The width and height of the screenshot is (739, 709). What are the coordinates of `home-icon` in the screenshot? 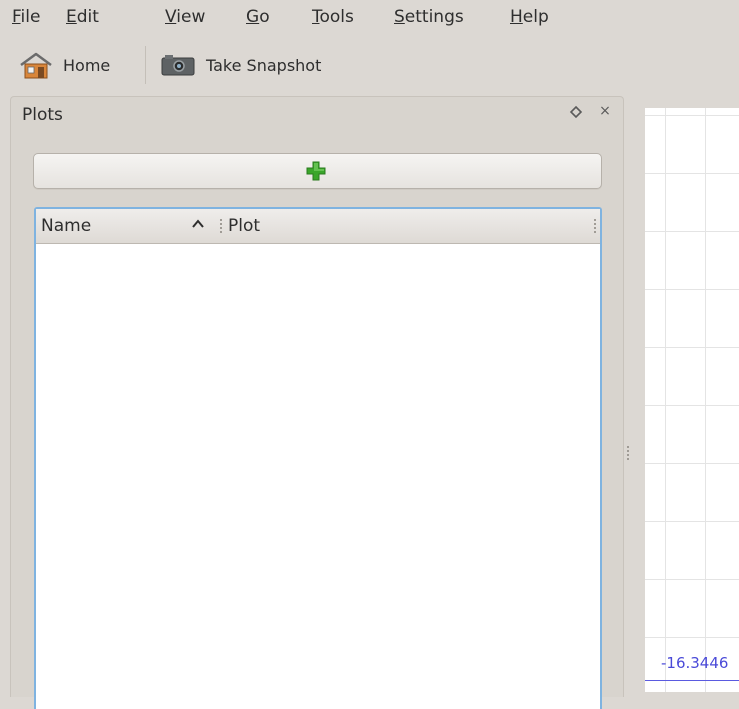 It's located at (36, 65).